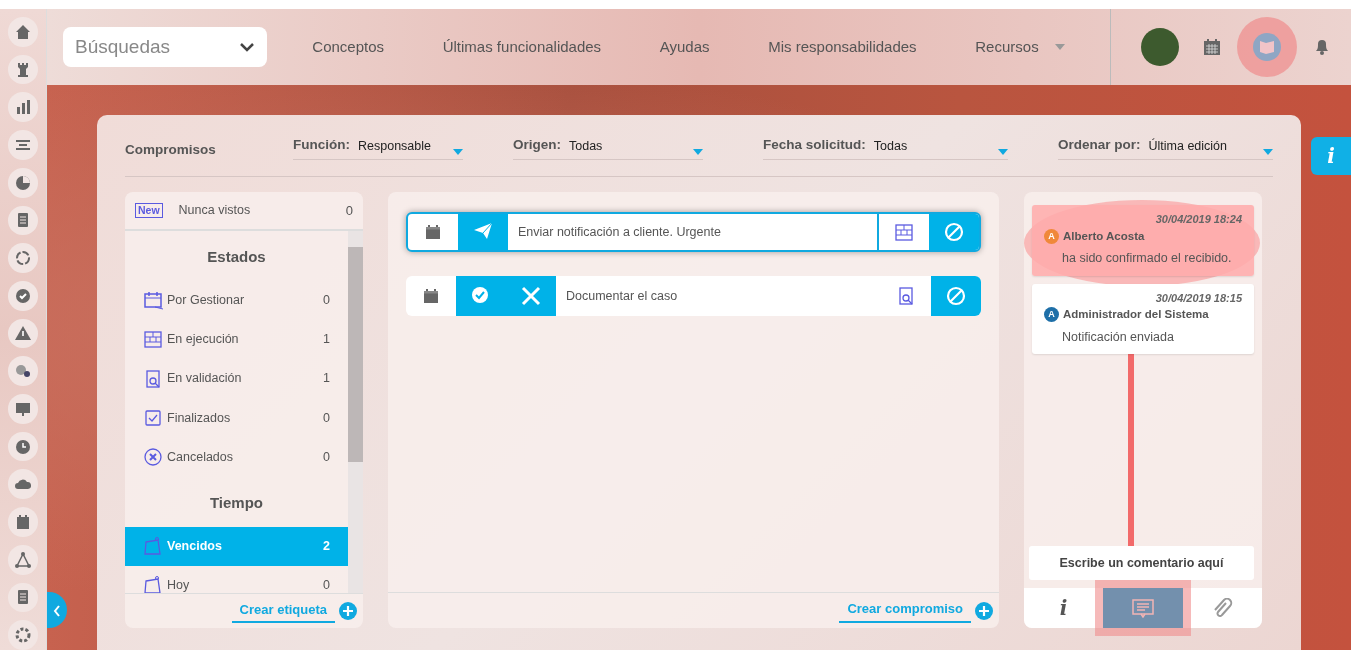 This screenshot has height=650, width=1351. What do you see at coordinates (1136, 315) in the screenshot?
I see `comment-author: Administrador del Sistema` at bounding box center [1136, 315].